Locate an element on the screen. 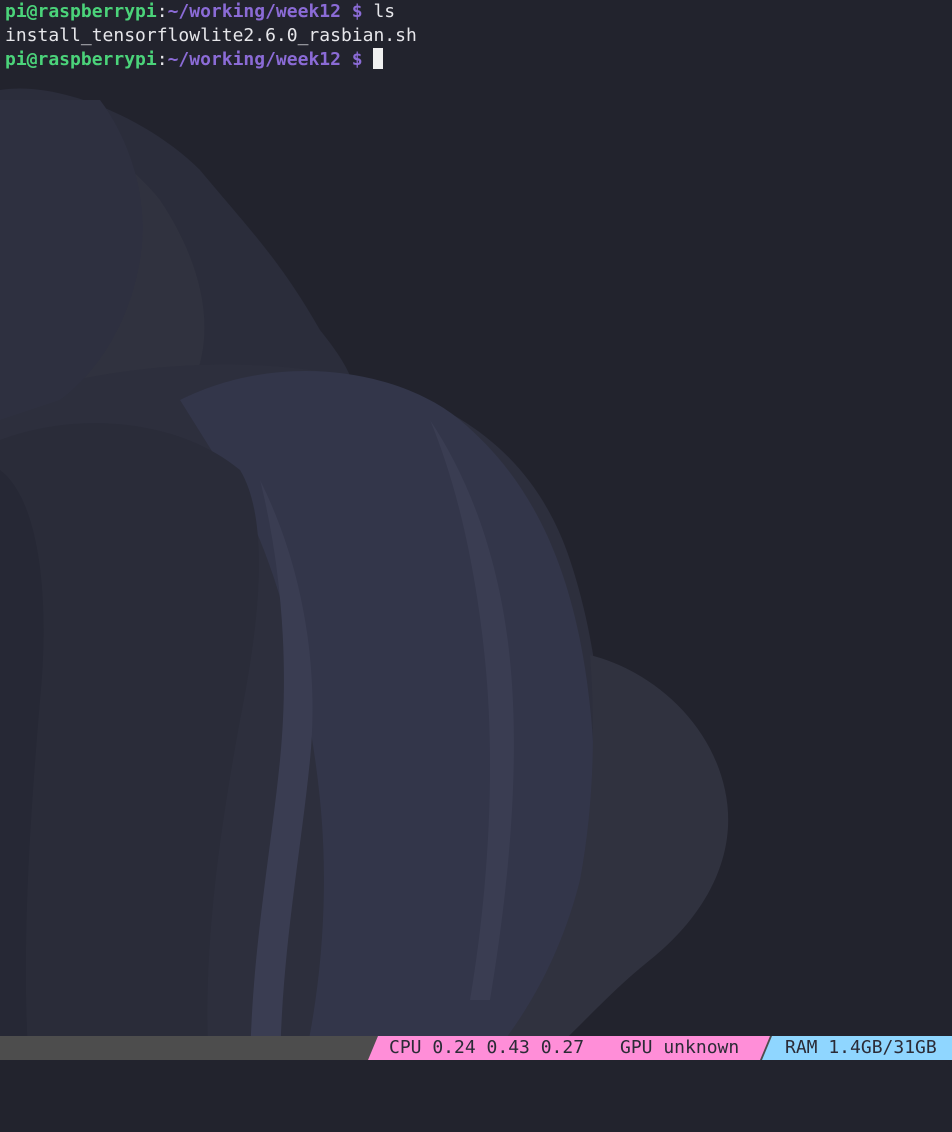  command-output: install_tensorflowlite2.6.0_rasbian.sh is located at coordinates (211, 35).